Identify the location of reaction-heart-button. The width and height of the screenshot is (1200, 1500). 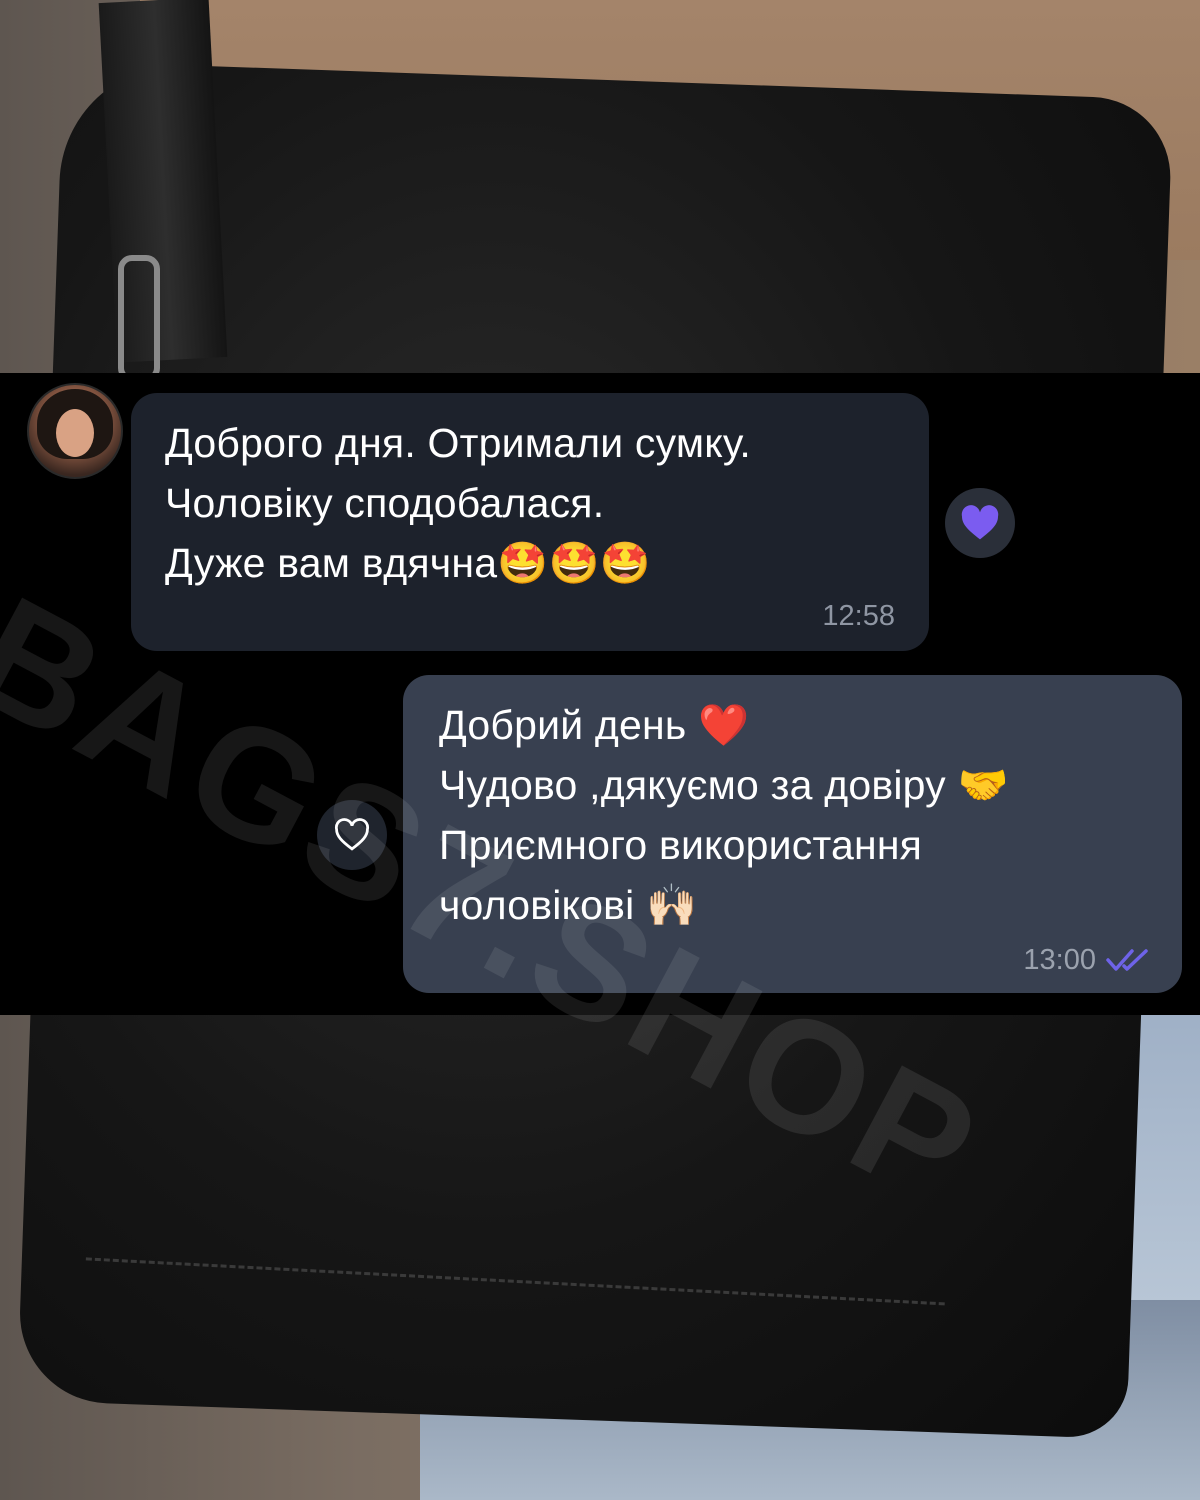
(980, 523).